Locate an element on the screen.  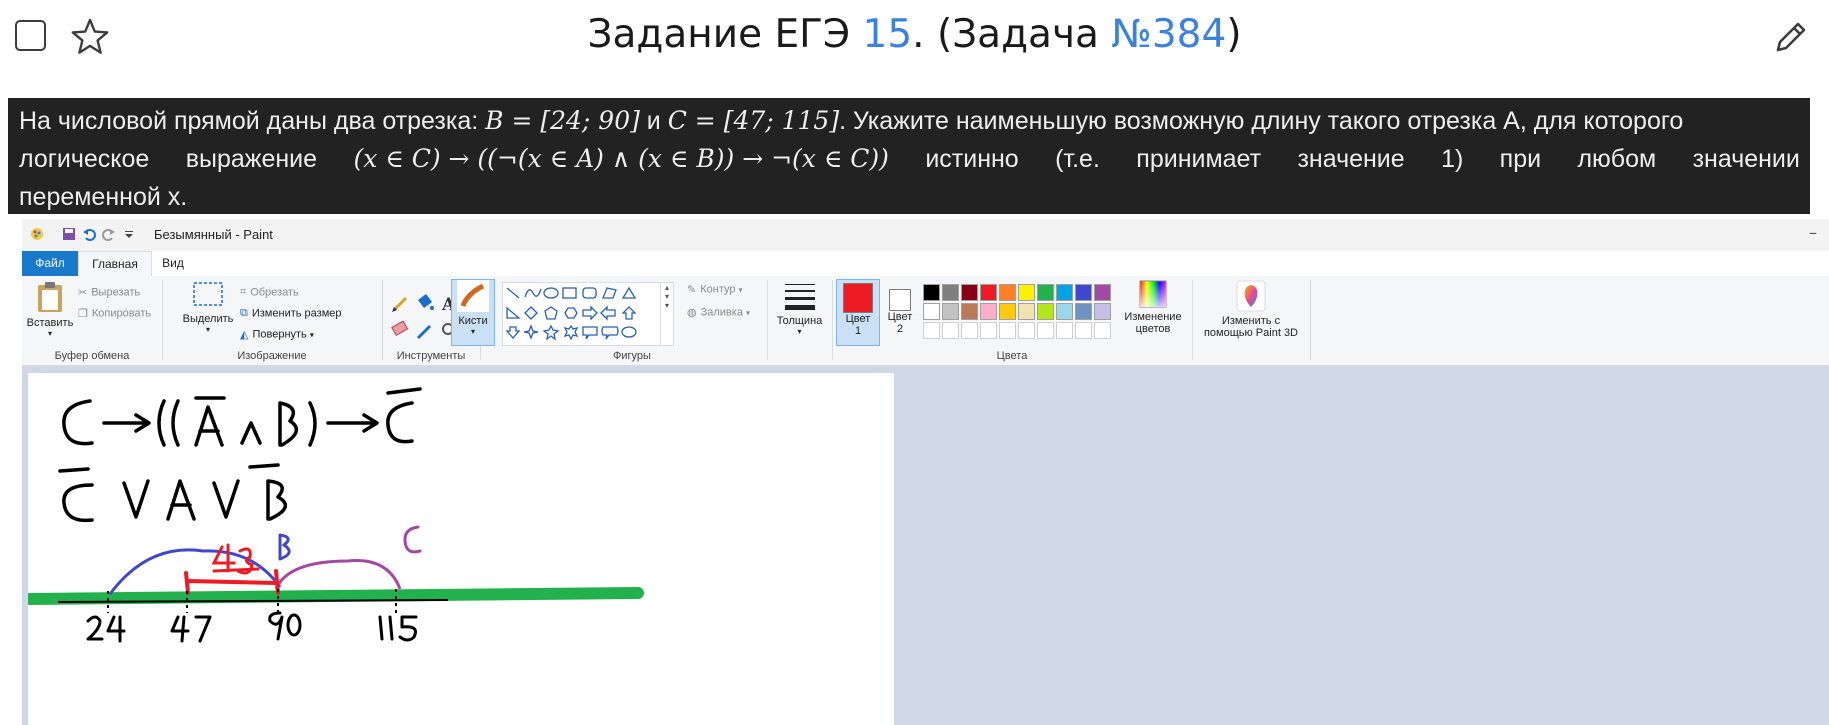
callout-oval-icon is located at coordinates (629, 332).